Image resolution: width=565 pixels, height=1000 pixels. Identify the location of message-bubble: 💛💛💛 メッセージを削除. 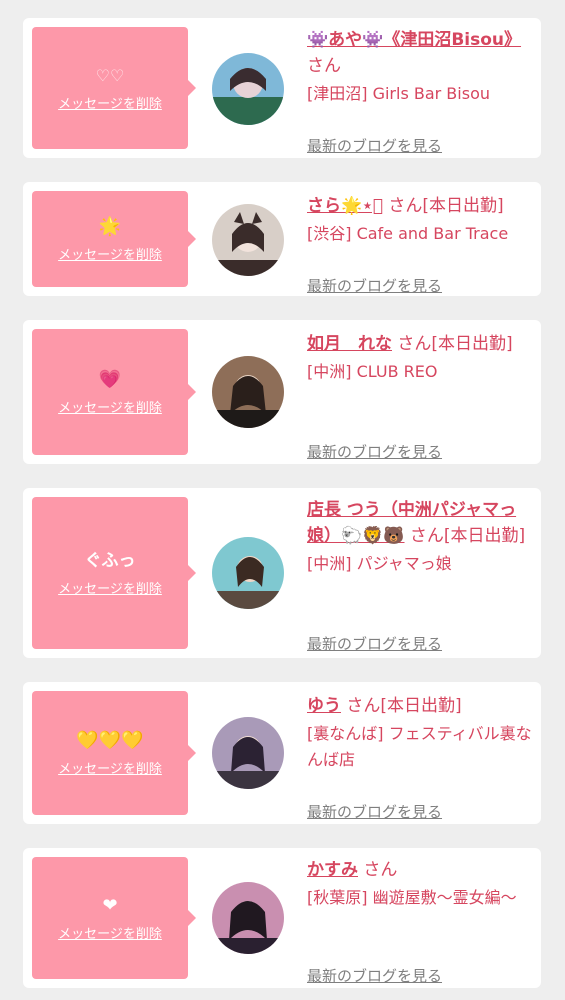
(114, 753).